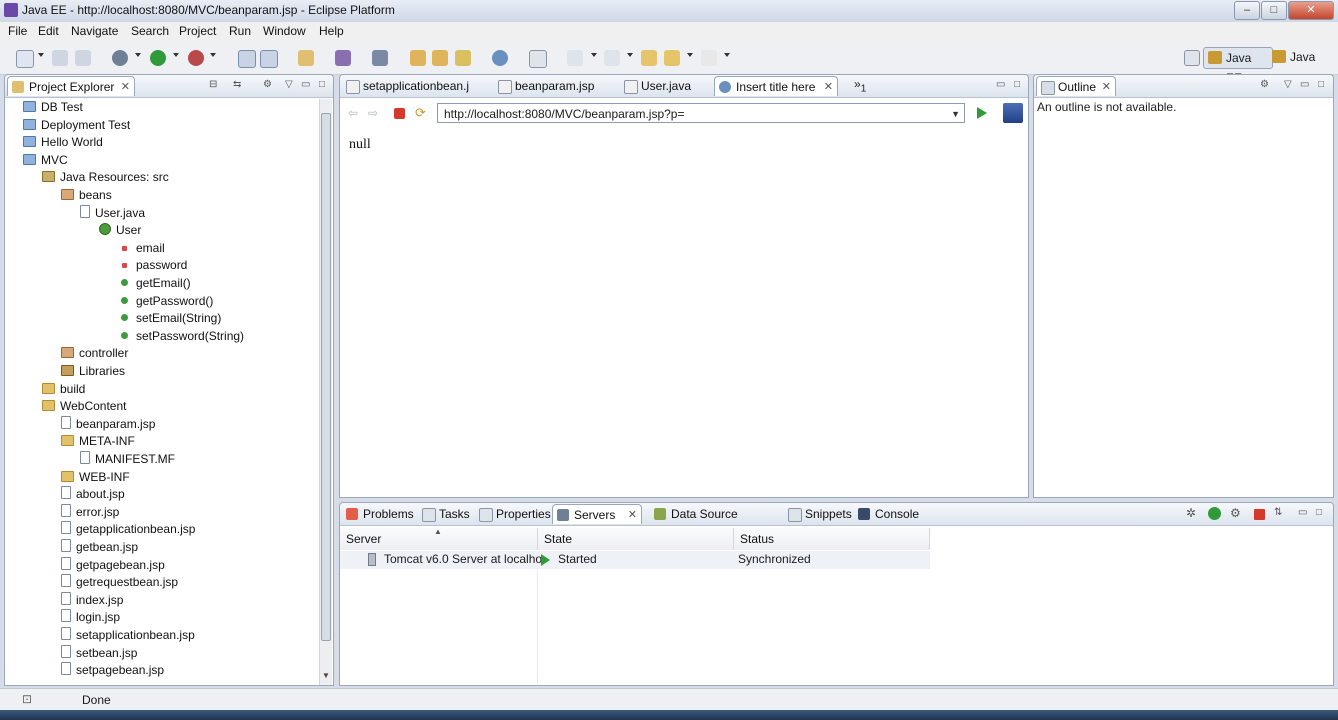  What do you see at coordinates (982, 113) in the screenshot?
I see `go-icon` at bounding box center [982, 113].